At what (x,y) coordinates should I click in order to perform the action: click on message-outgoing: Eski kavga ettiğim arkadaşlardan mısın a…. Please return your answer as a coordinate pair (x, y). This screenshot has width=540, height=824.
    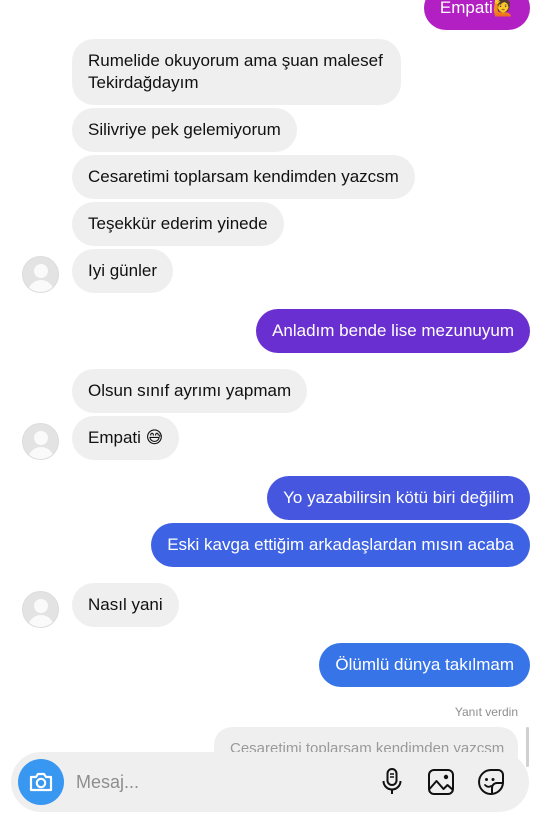
    Looking at the image, I should click on (340, 545).